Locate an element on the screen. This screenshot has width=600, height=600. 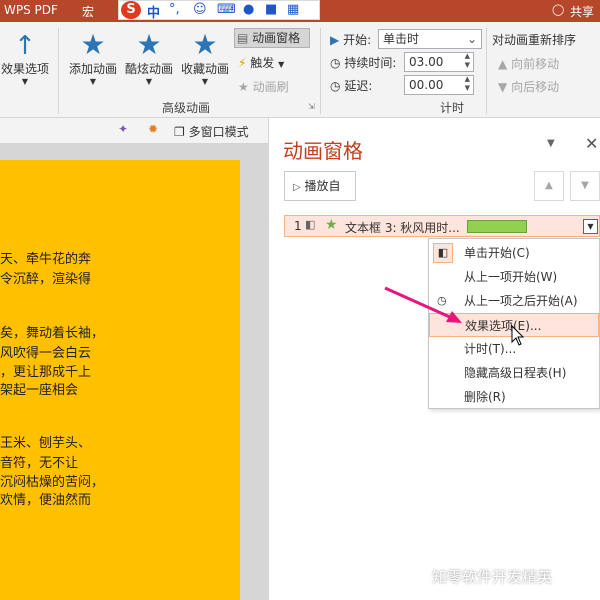
pointer-arrow-line is located at coordinates (418, 303).